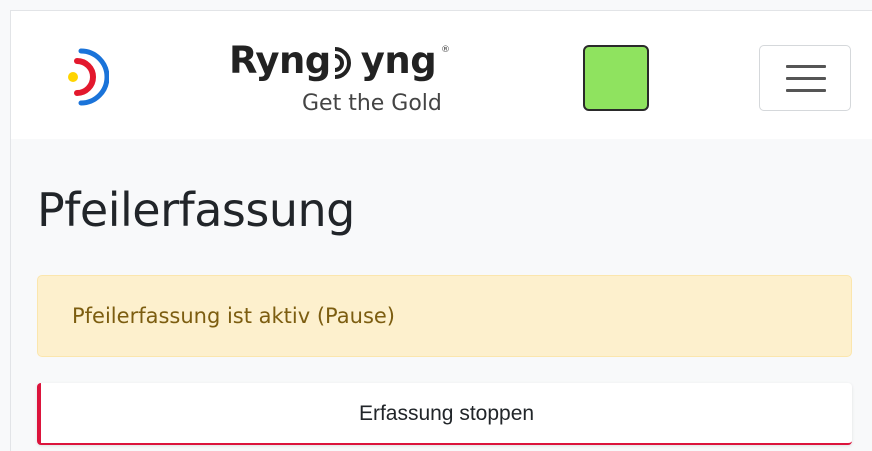 This screenshot has height=451, width=872. Describe the element at coordinates (805, 78) in the screenshot. I see `navbar-toggle-button` at that location.